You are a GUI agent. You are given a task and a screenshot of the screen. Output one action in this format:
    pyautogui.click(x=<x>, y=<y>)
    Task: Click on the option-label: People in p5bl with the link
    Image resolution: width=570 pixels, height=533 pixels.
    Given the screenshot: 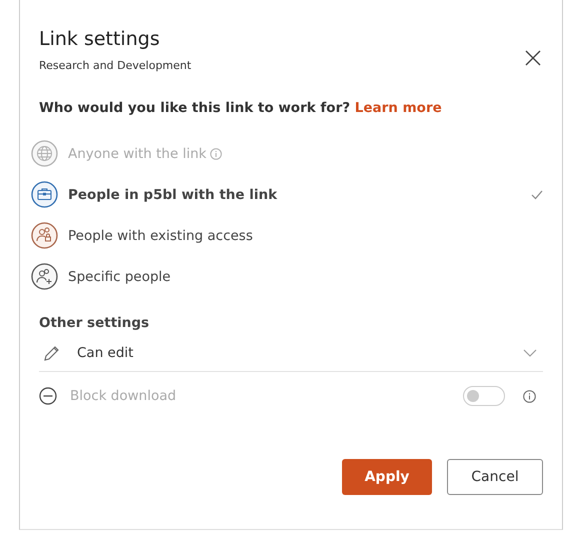 What is the action you would take?
    pyautogui.click(x=173, y=194)
    